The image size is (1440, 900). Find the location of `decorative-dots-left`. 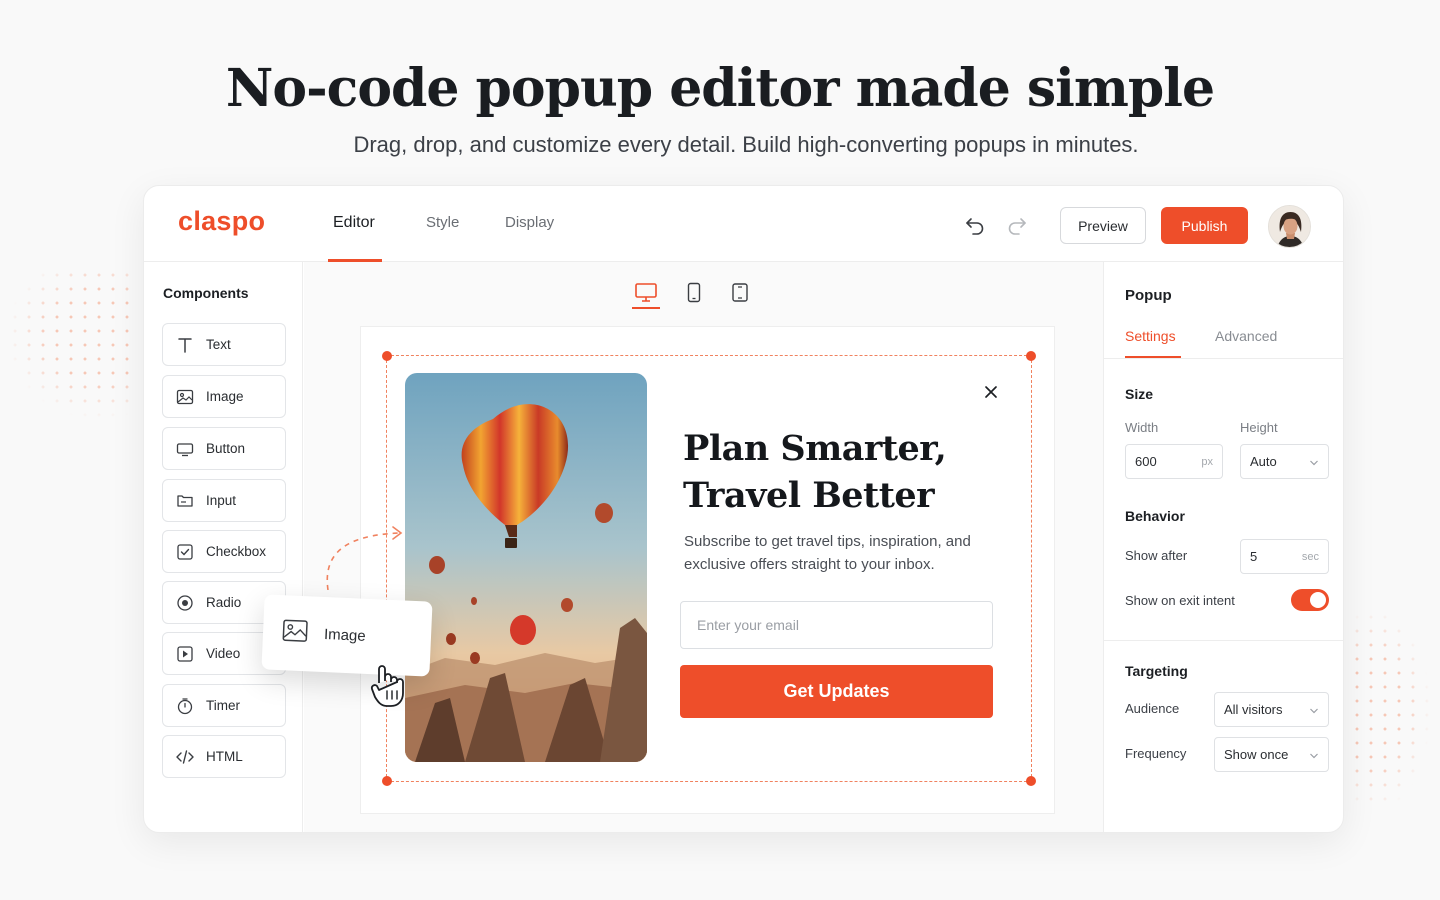

decorative-dots-left is located at coordinates (73, 343).